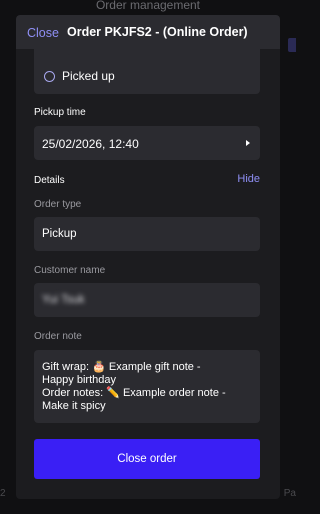  Describe the element at coordinates (172, 393) in the screenshot. I see `order-note-example-text: Example order note -` at that location.